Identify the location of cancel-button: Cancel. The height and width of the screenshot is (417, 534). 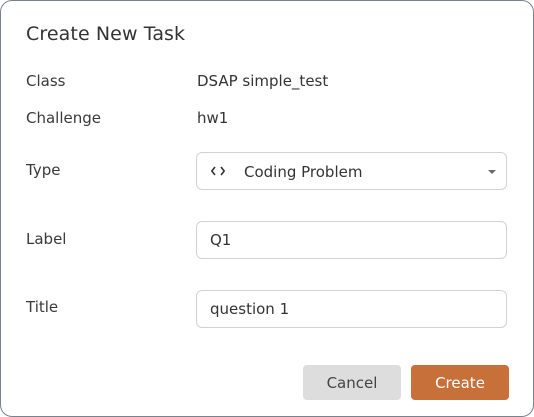
(352, 382).